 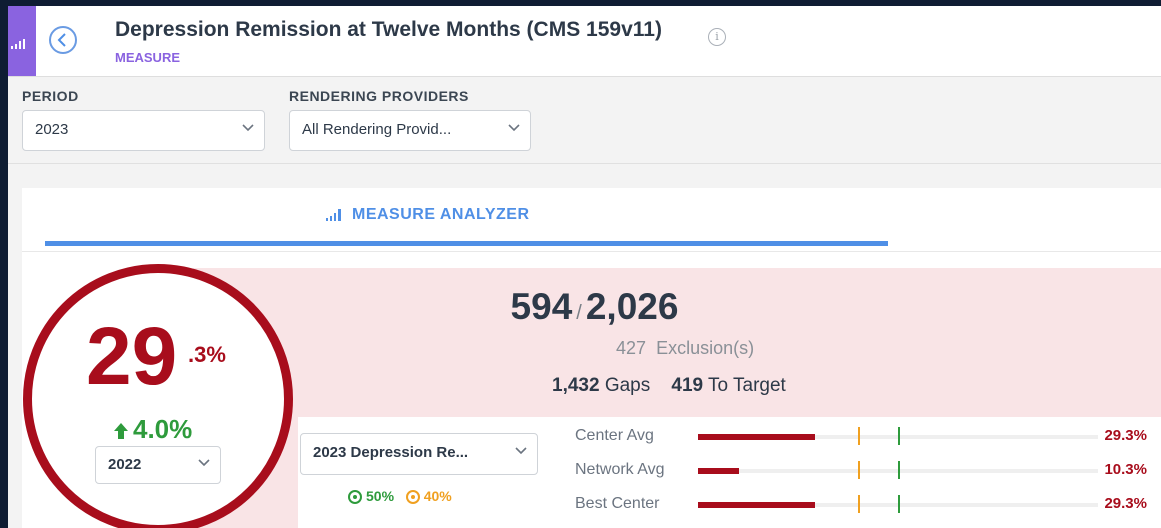 I want to click on rate-whole: 29, so click(x=132, y=356).